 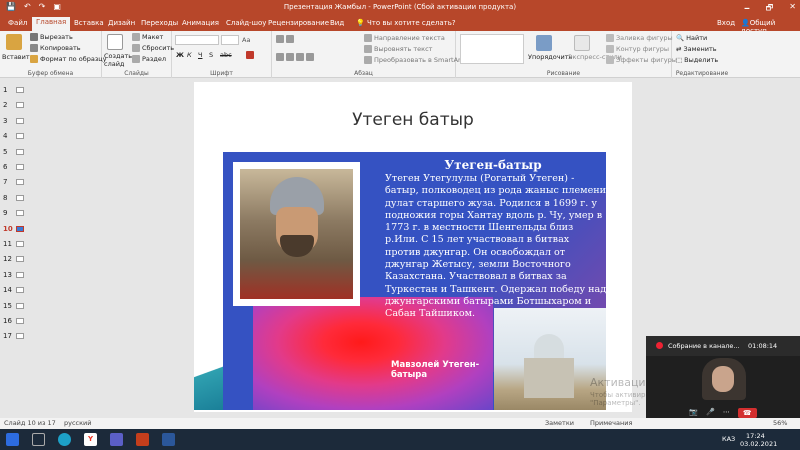 What do you see at coordinates (147, 37) in the screenshot?
I see `layout-button: Макет` at bounding box center [147, 37].